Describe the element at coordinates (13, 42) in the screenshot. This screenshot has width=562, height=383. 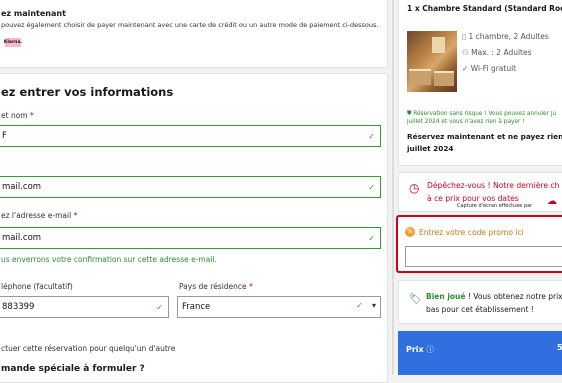
I see `klarna-logo: Klarna.` at that location.